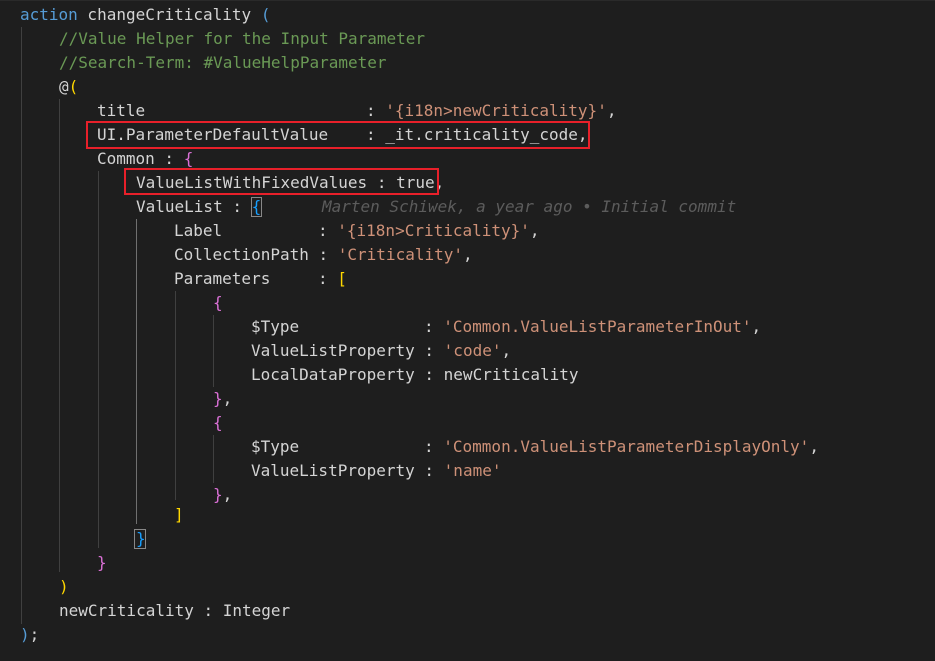 This screenshot has height=661, width=935. I want to click on comment-text: //Search-Term: #ValueHelpParameter, so click(223, 62).